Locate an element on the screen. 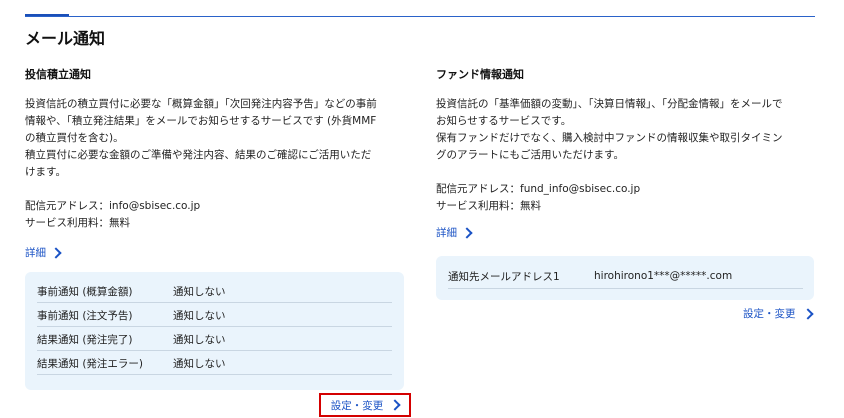 The width and height of the screenshot is (844, 418). description-line: 積立買付に必要な金額のご準備や発注内容、結果のご確認にご活用いただ is located at coordinates (198, 155).